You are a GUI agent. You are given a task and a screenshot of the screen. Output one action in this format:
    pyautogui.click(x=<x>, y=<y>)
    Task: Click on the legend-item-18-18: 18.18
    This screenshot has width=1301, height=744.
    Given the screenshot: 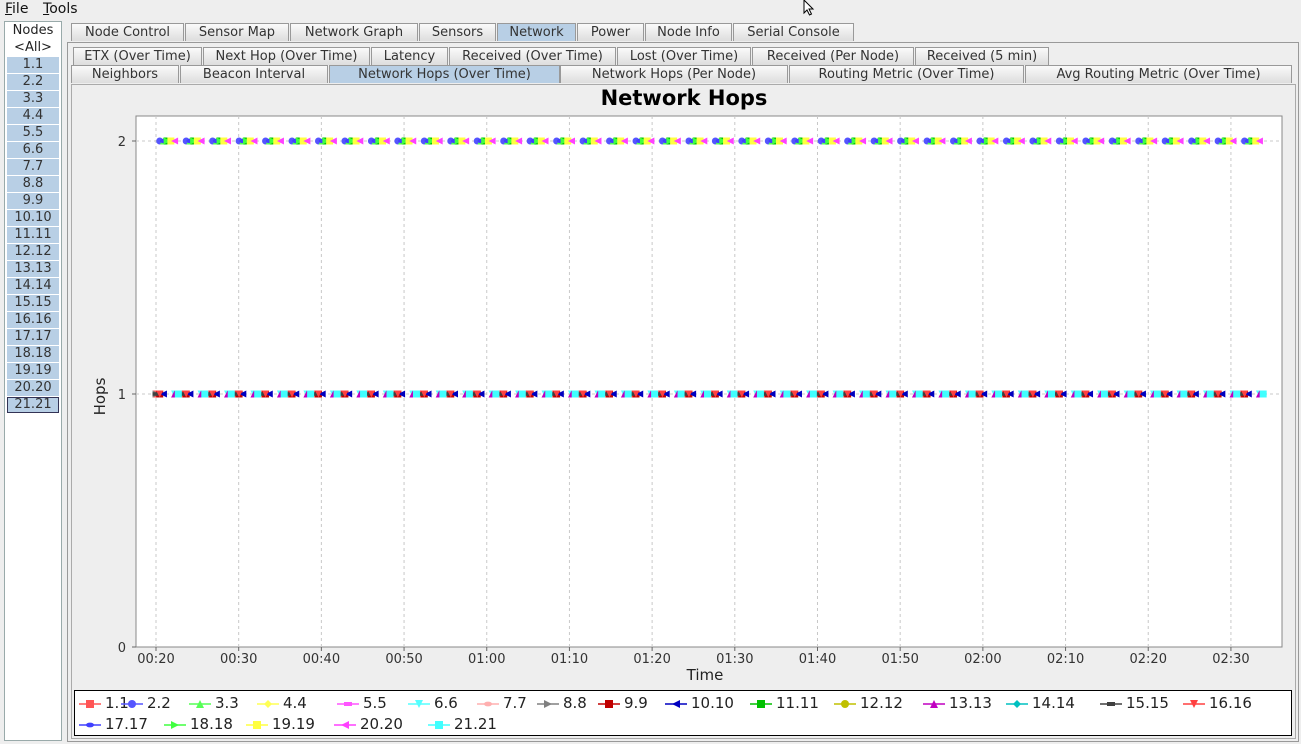 What is the action you would take?
    pyautogui.click(x=198, y=724)
    